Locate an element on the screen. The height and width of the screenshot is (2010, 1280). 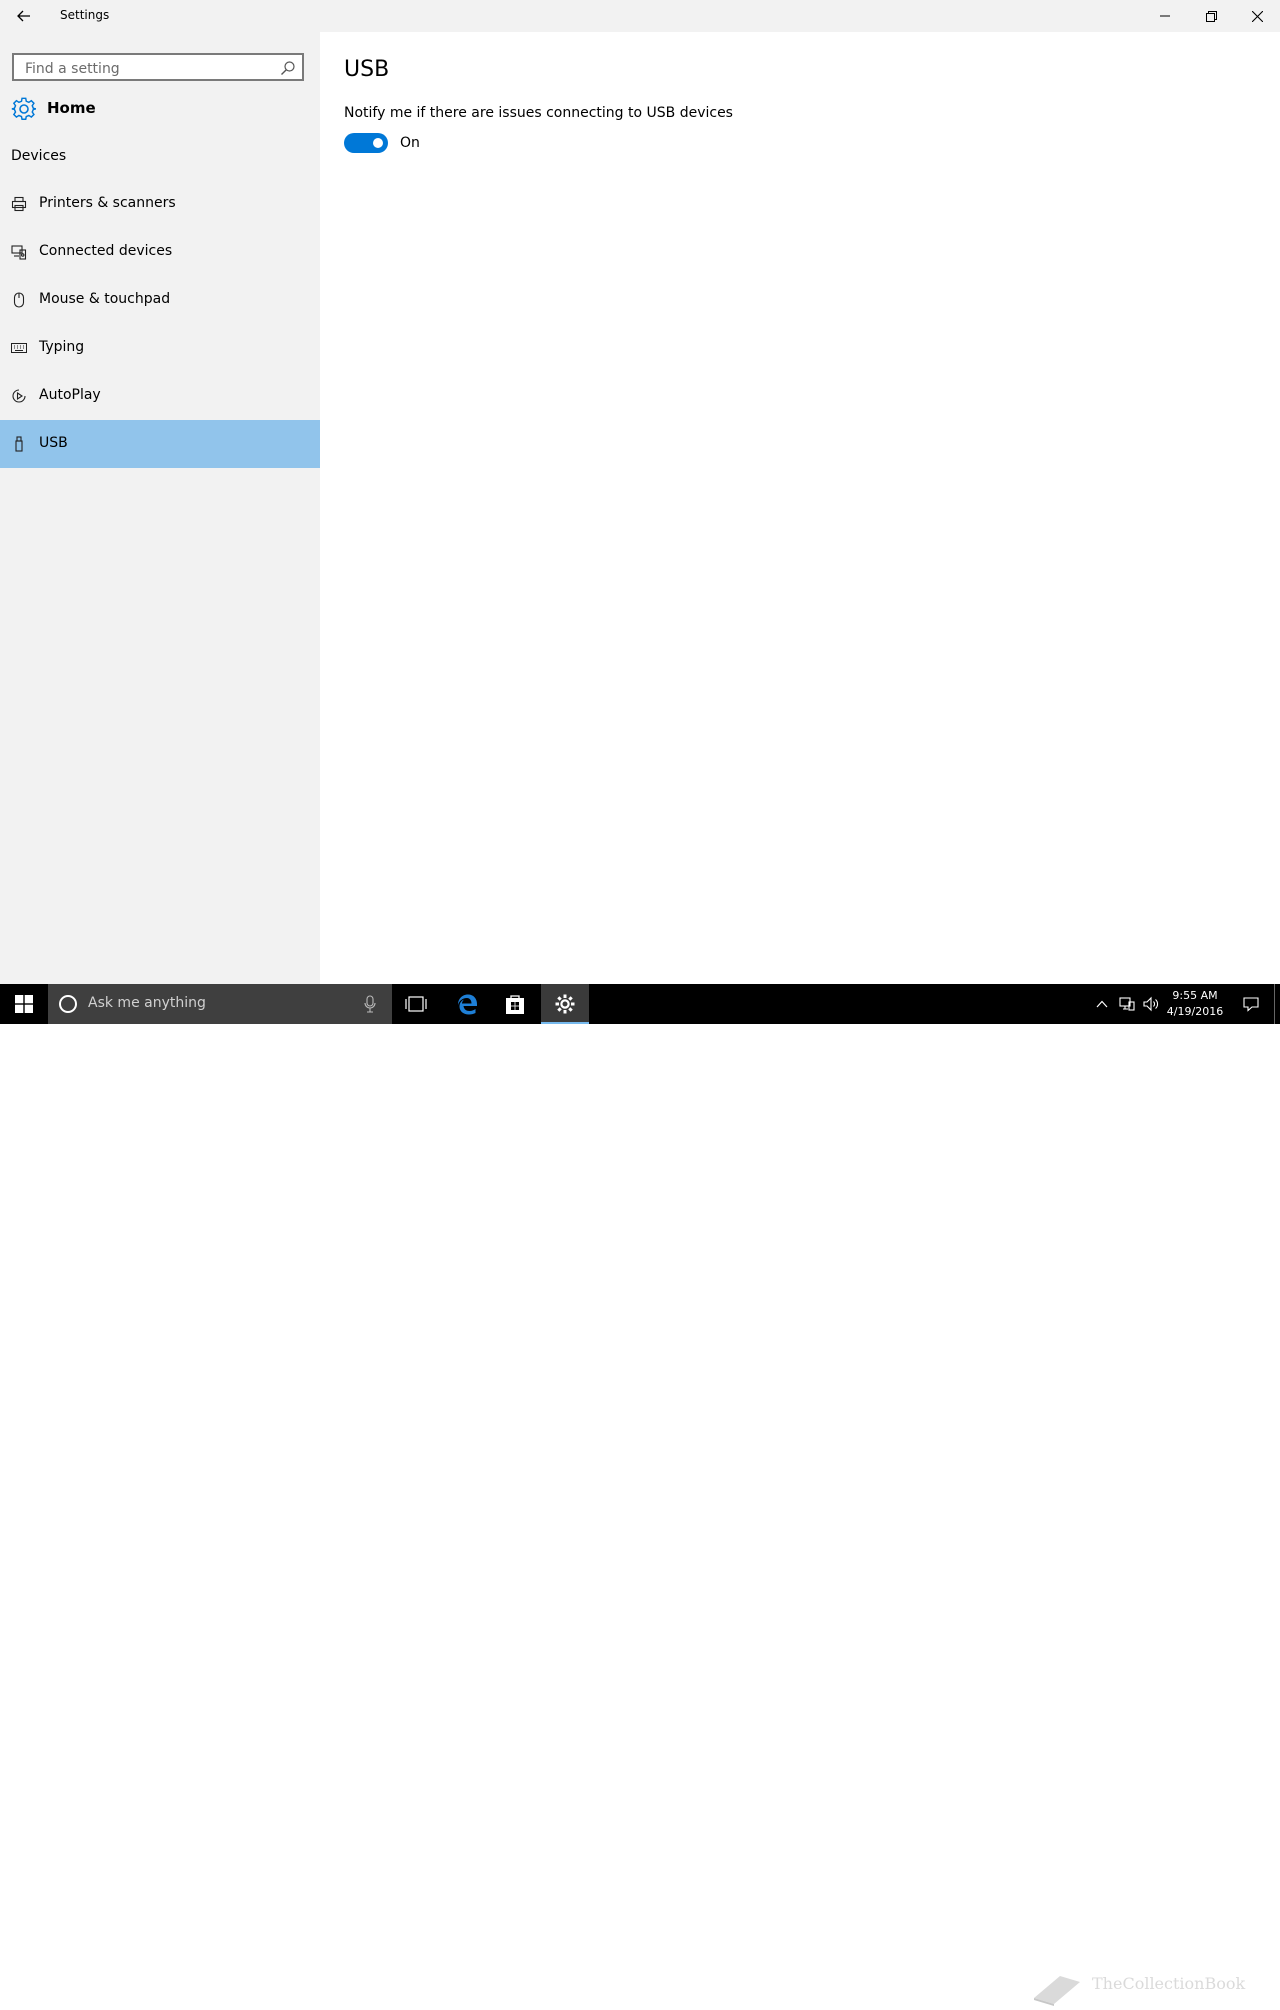
sidebar-item-label: USB is located at coordinates (53, 443).